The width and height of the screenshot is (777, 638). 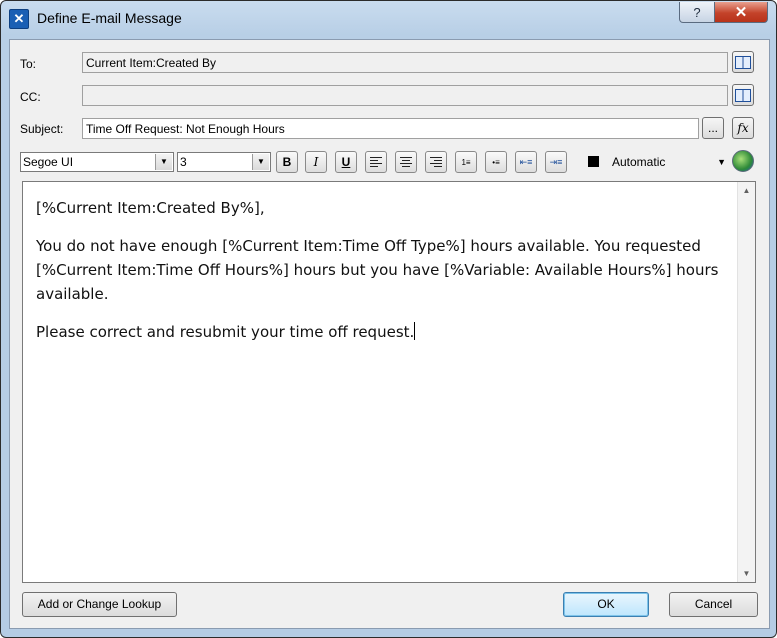 I want to click on help-button: ?, so click(x=697, y=12).